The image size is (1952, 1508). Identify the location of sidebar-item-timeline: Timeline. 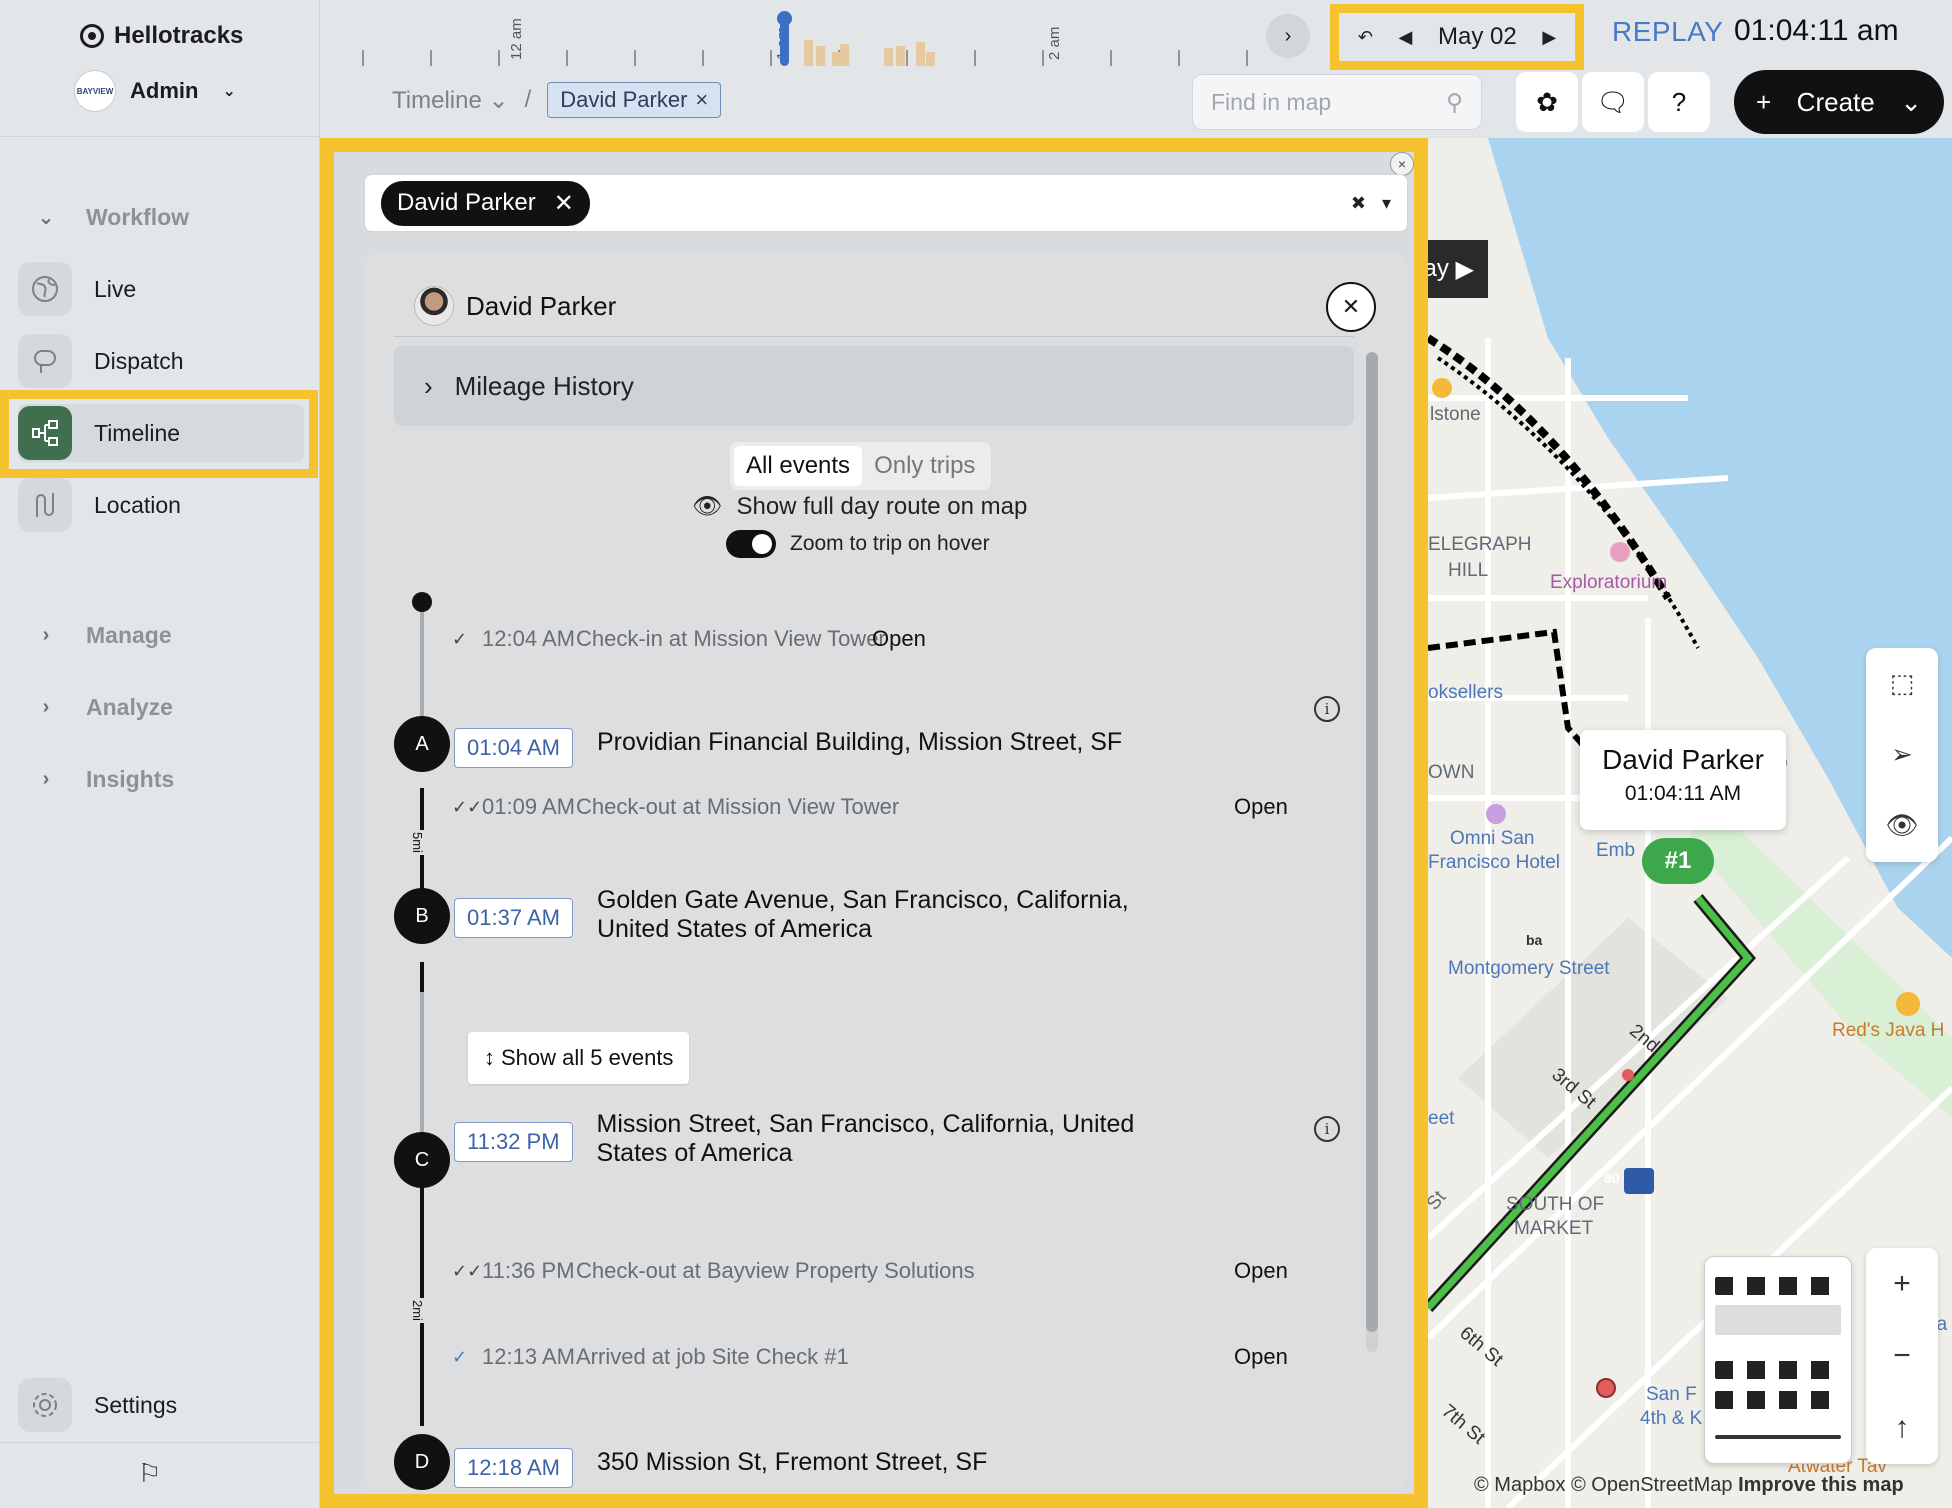
(161, 433).